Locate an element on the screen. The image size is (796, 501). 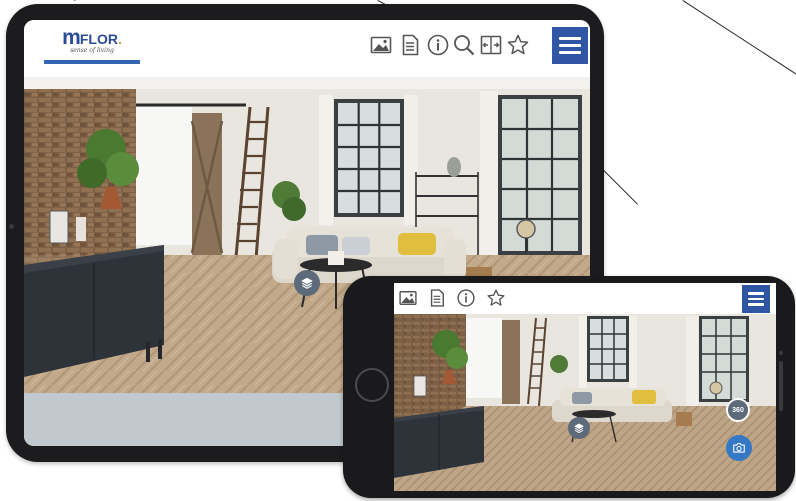
camera-icon is located at coordinates (739, 448).